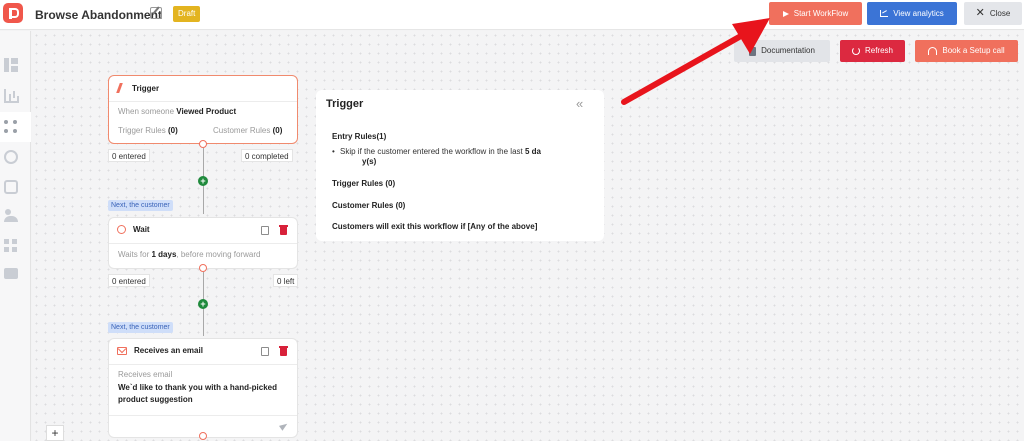 The image size is (1024, 441). Describe the element at coordinates (98, 15) in the screenshot. I see `workflow-title: Browse Abandonment` at that location.